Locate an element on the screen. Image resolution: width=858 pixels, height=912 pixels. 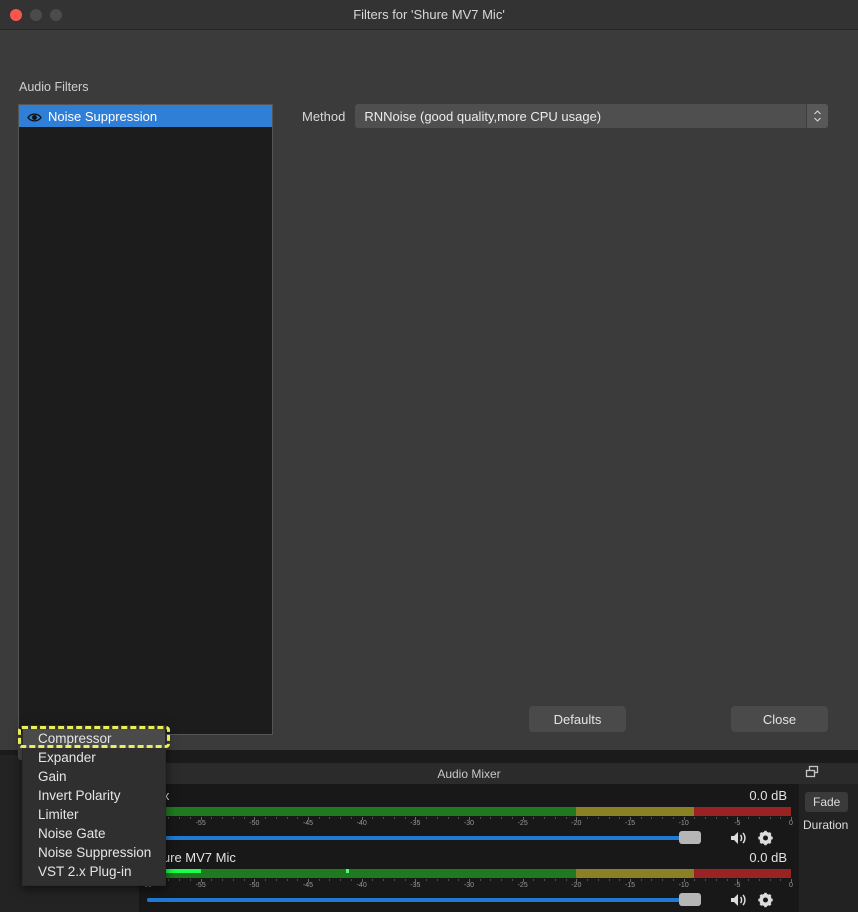
filter-menu-item: Noise Gate is located at coordinates (94, 833).